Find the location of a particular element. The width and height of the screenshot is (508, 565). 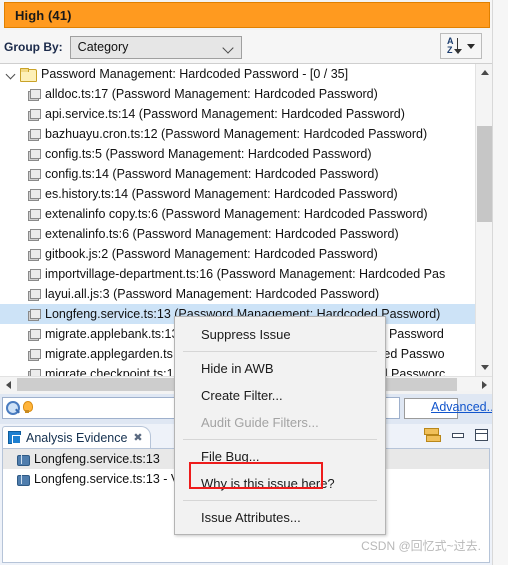

evidence-view-toolbar is located at coordinates (456, 434).